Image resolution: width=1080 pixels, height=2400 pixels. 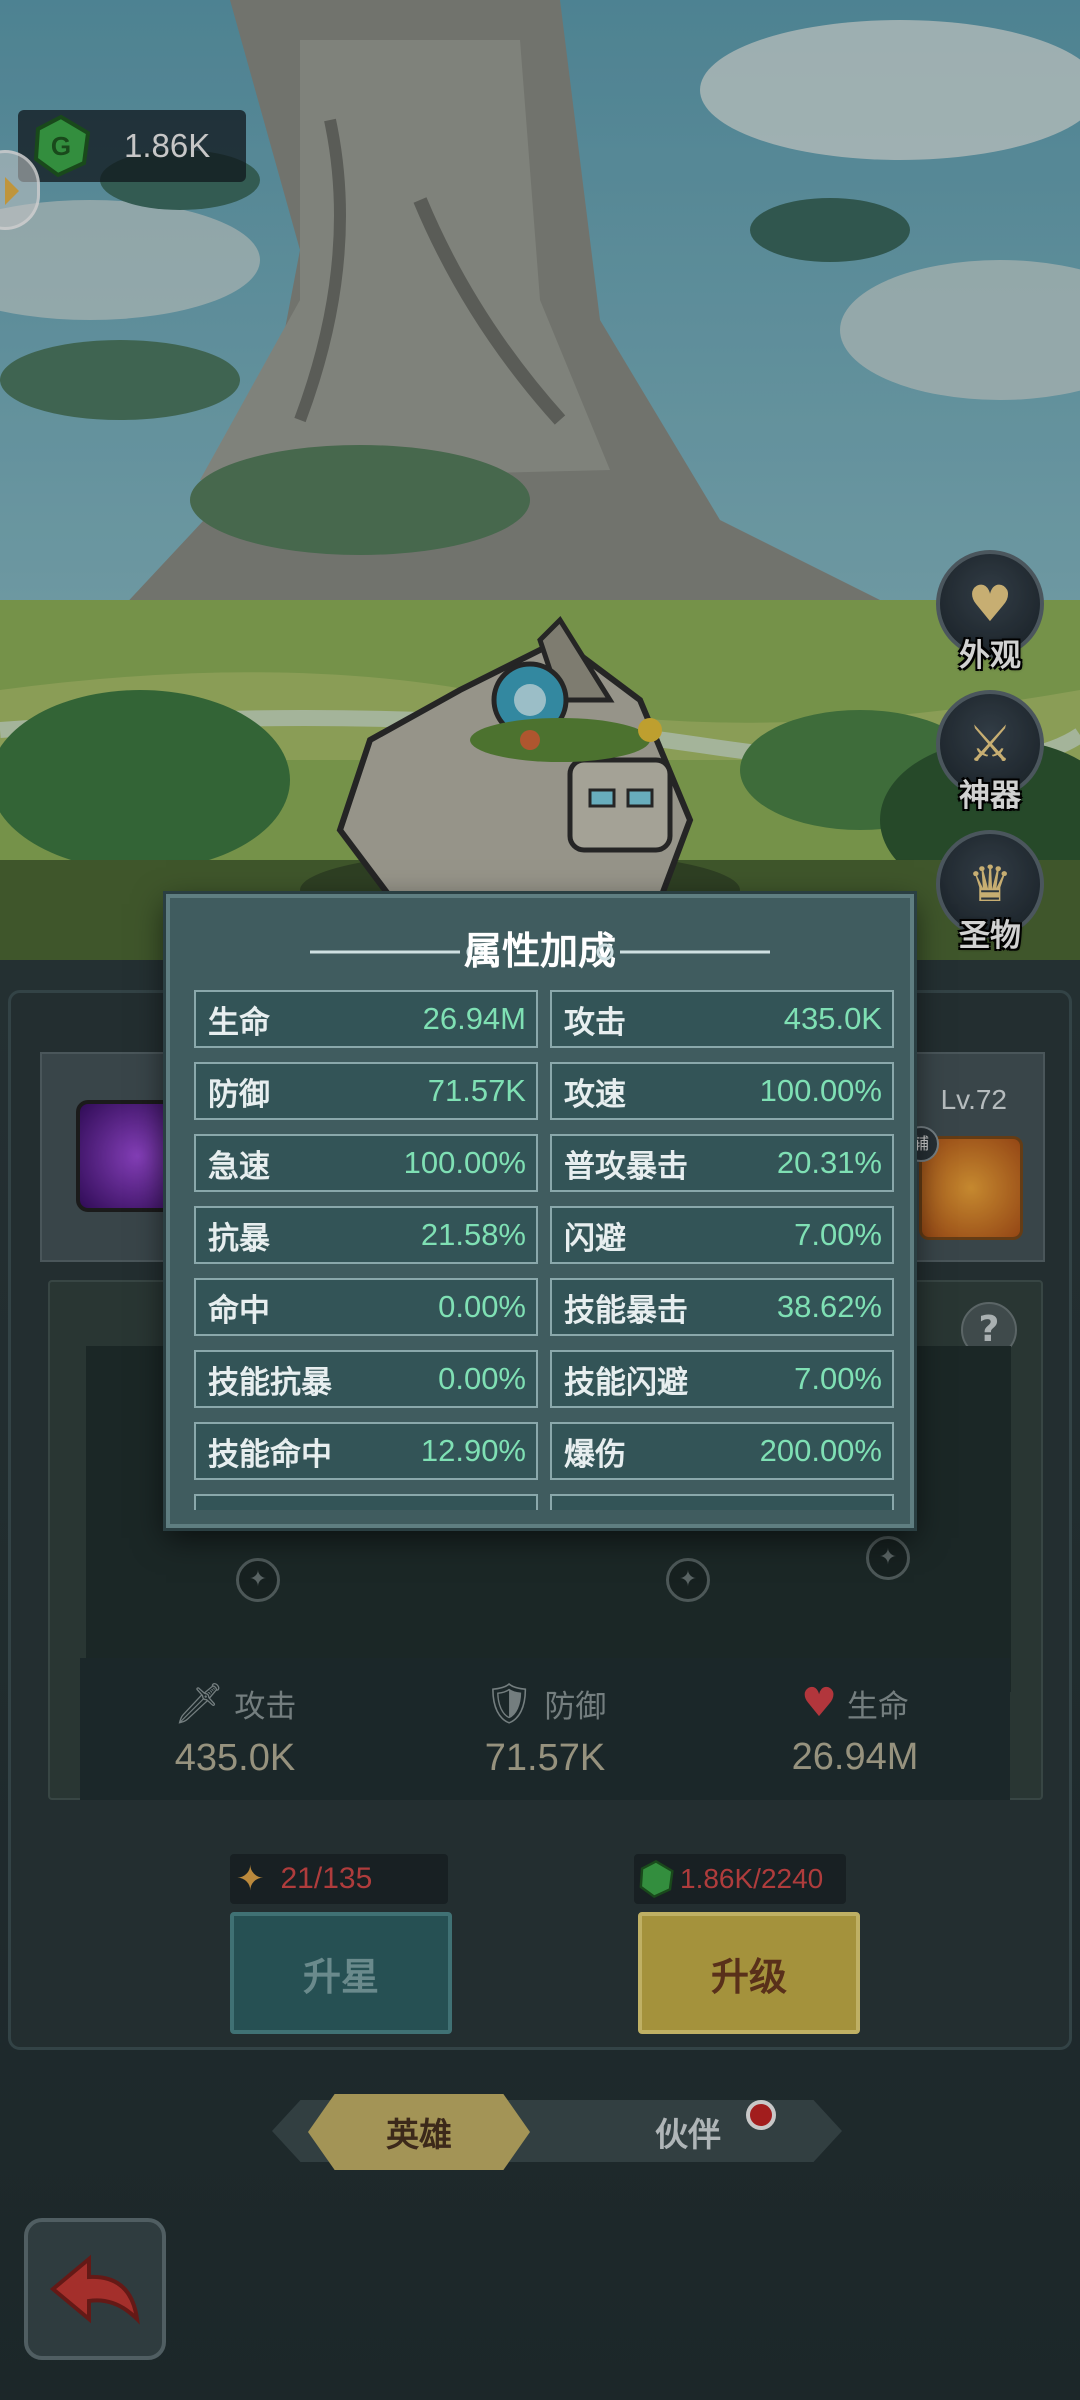 What do you see at coordinates (595, 1238) in the screenshot?
I see `stat-name: 闪避` at bounding box center [595, 1238].